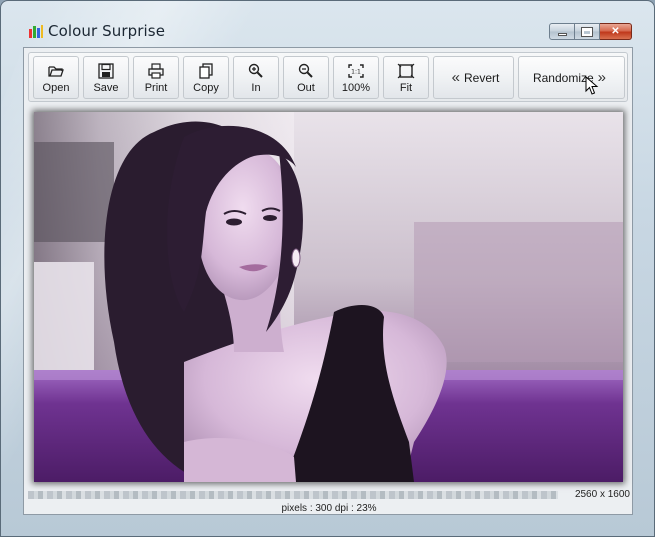 This screenshot has height=537, width=655. What do you see at coordinates (455, 77) in the screenshot?
I see `double-chevron-left-icon: «` at bounding box center [455, 77].